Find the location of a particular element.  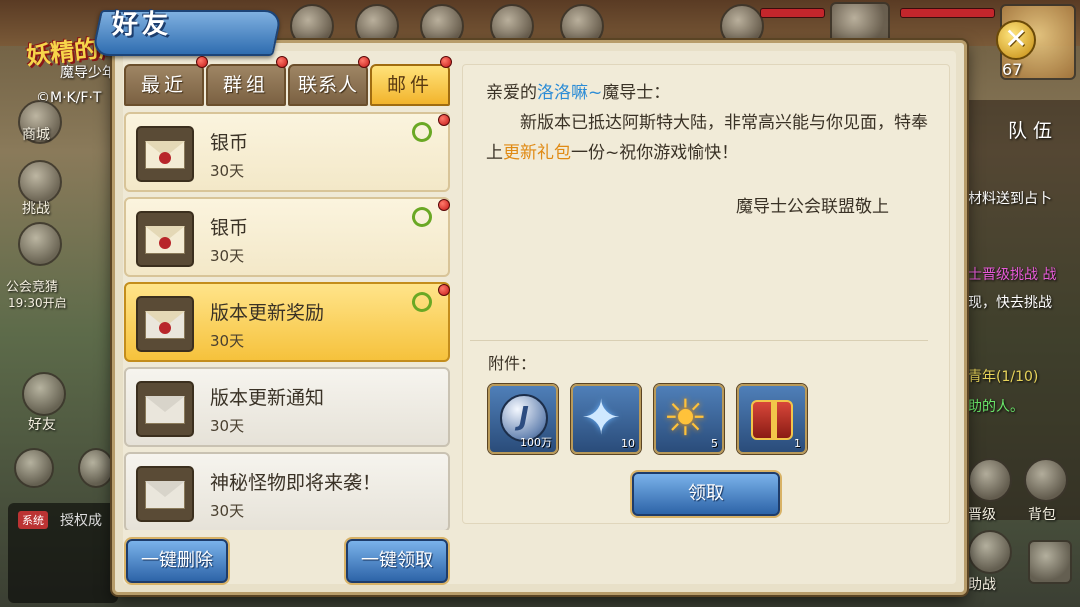

microphone-icon is located at coordinates (96, 468).